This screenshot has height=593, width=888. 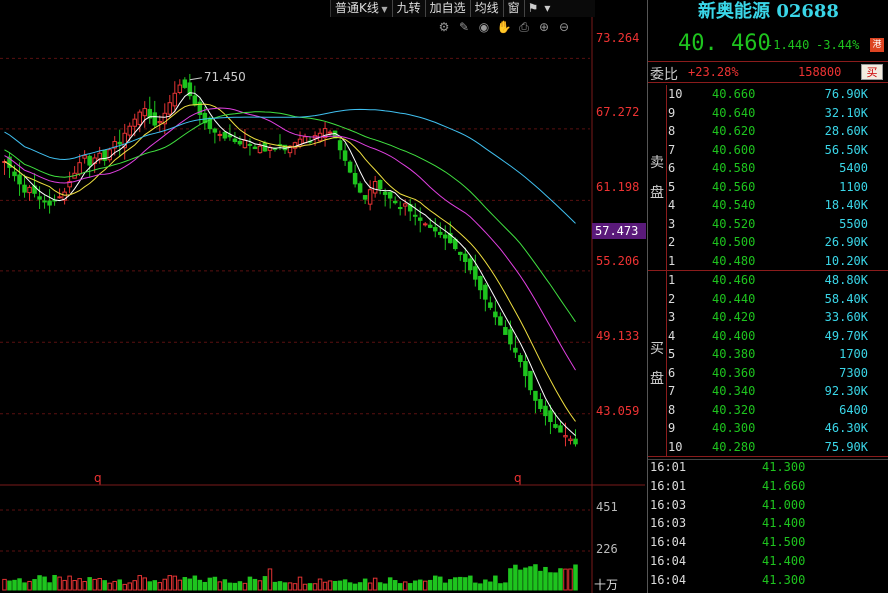 I want to click on ask-row: 6 40.580 5400, so click(x=778, y=170).